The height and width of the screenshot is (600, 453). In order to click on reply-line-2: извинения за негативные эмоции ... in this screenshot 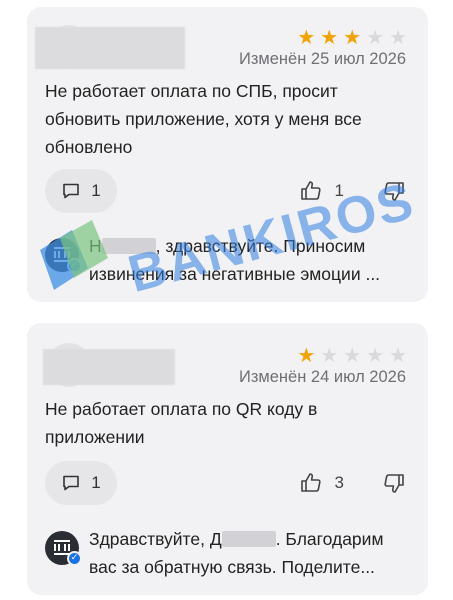, I will do `click(235, 274)`.